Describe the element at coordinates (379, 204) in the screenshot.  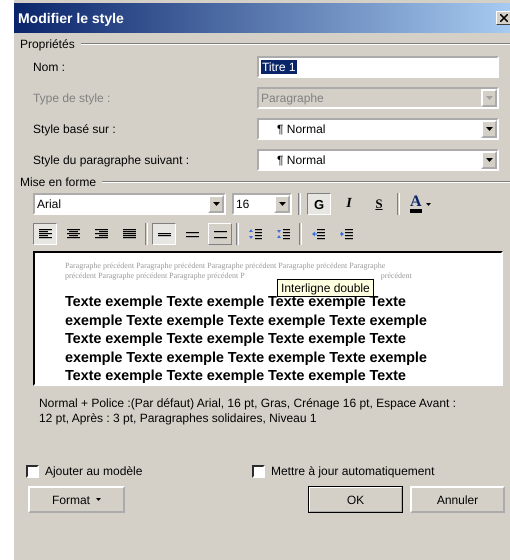
I see `underline-button: S` at that location.